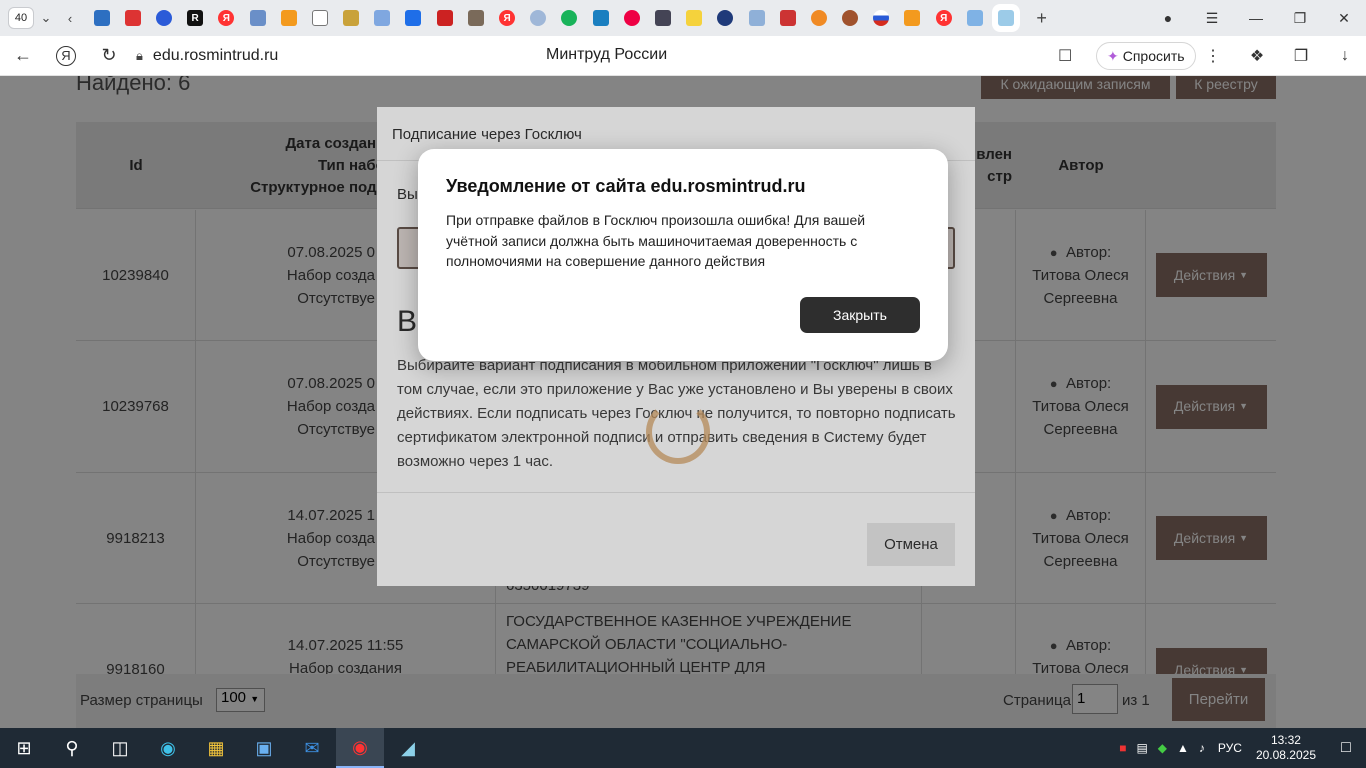  I want to click on window-controls: ● ☰ — ❐ ✕, so click(1256, 18).